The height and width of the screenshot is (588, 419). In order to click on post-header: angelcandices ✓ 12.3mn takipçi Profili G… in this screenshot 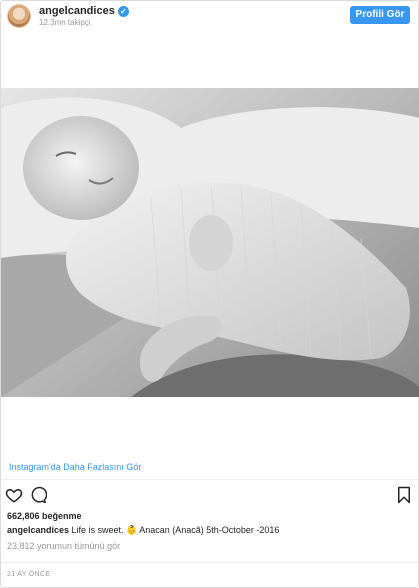, I will do `click(209, 17)`.